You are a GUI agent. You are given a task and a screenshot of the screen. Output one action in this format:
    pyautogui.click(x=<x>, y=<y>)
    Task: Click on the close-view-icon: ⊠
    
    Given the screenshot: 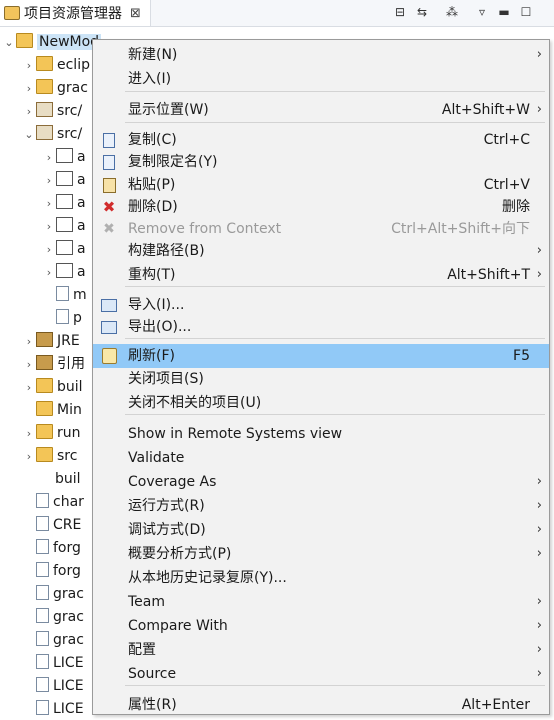 What is the action you would take?
    pyautogui.click(x=135, y=13)
    